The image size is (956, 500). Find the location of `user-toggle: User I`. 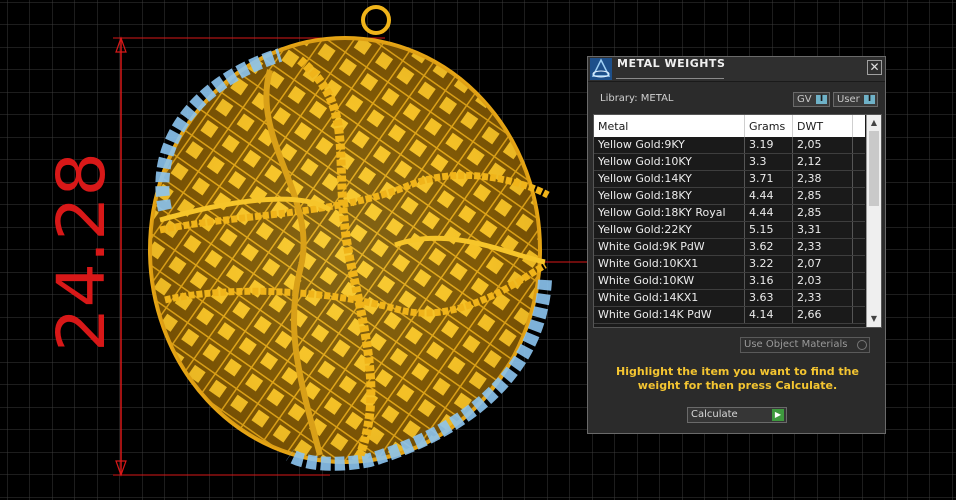

user-toggle: User I is located at coordinates (855, 99).